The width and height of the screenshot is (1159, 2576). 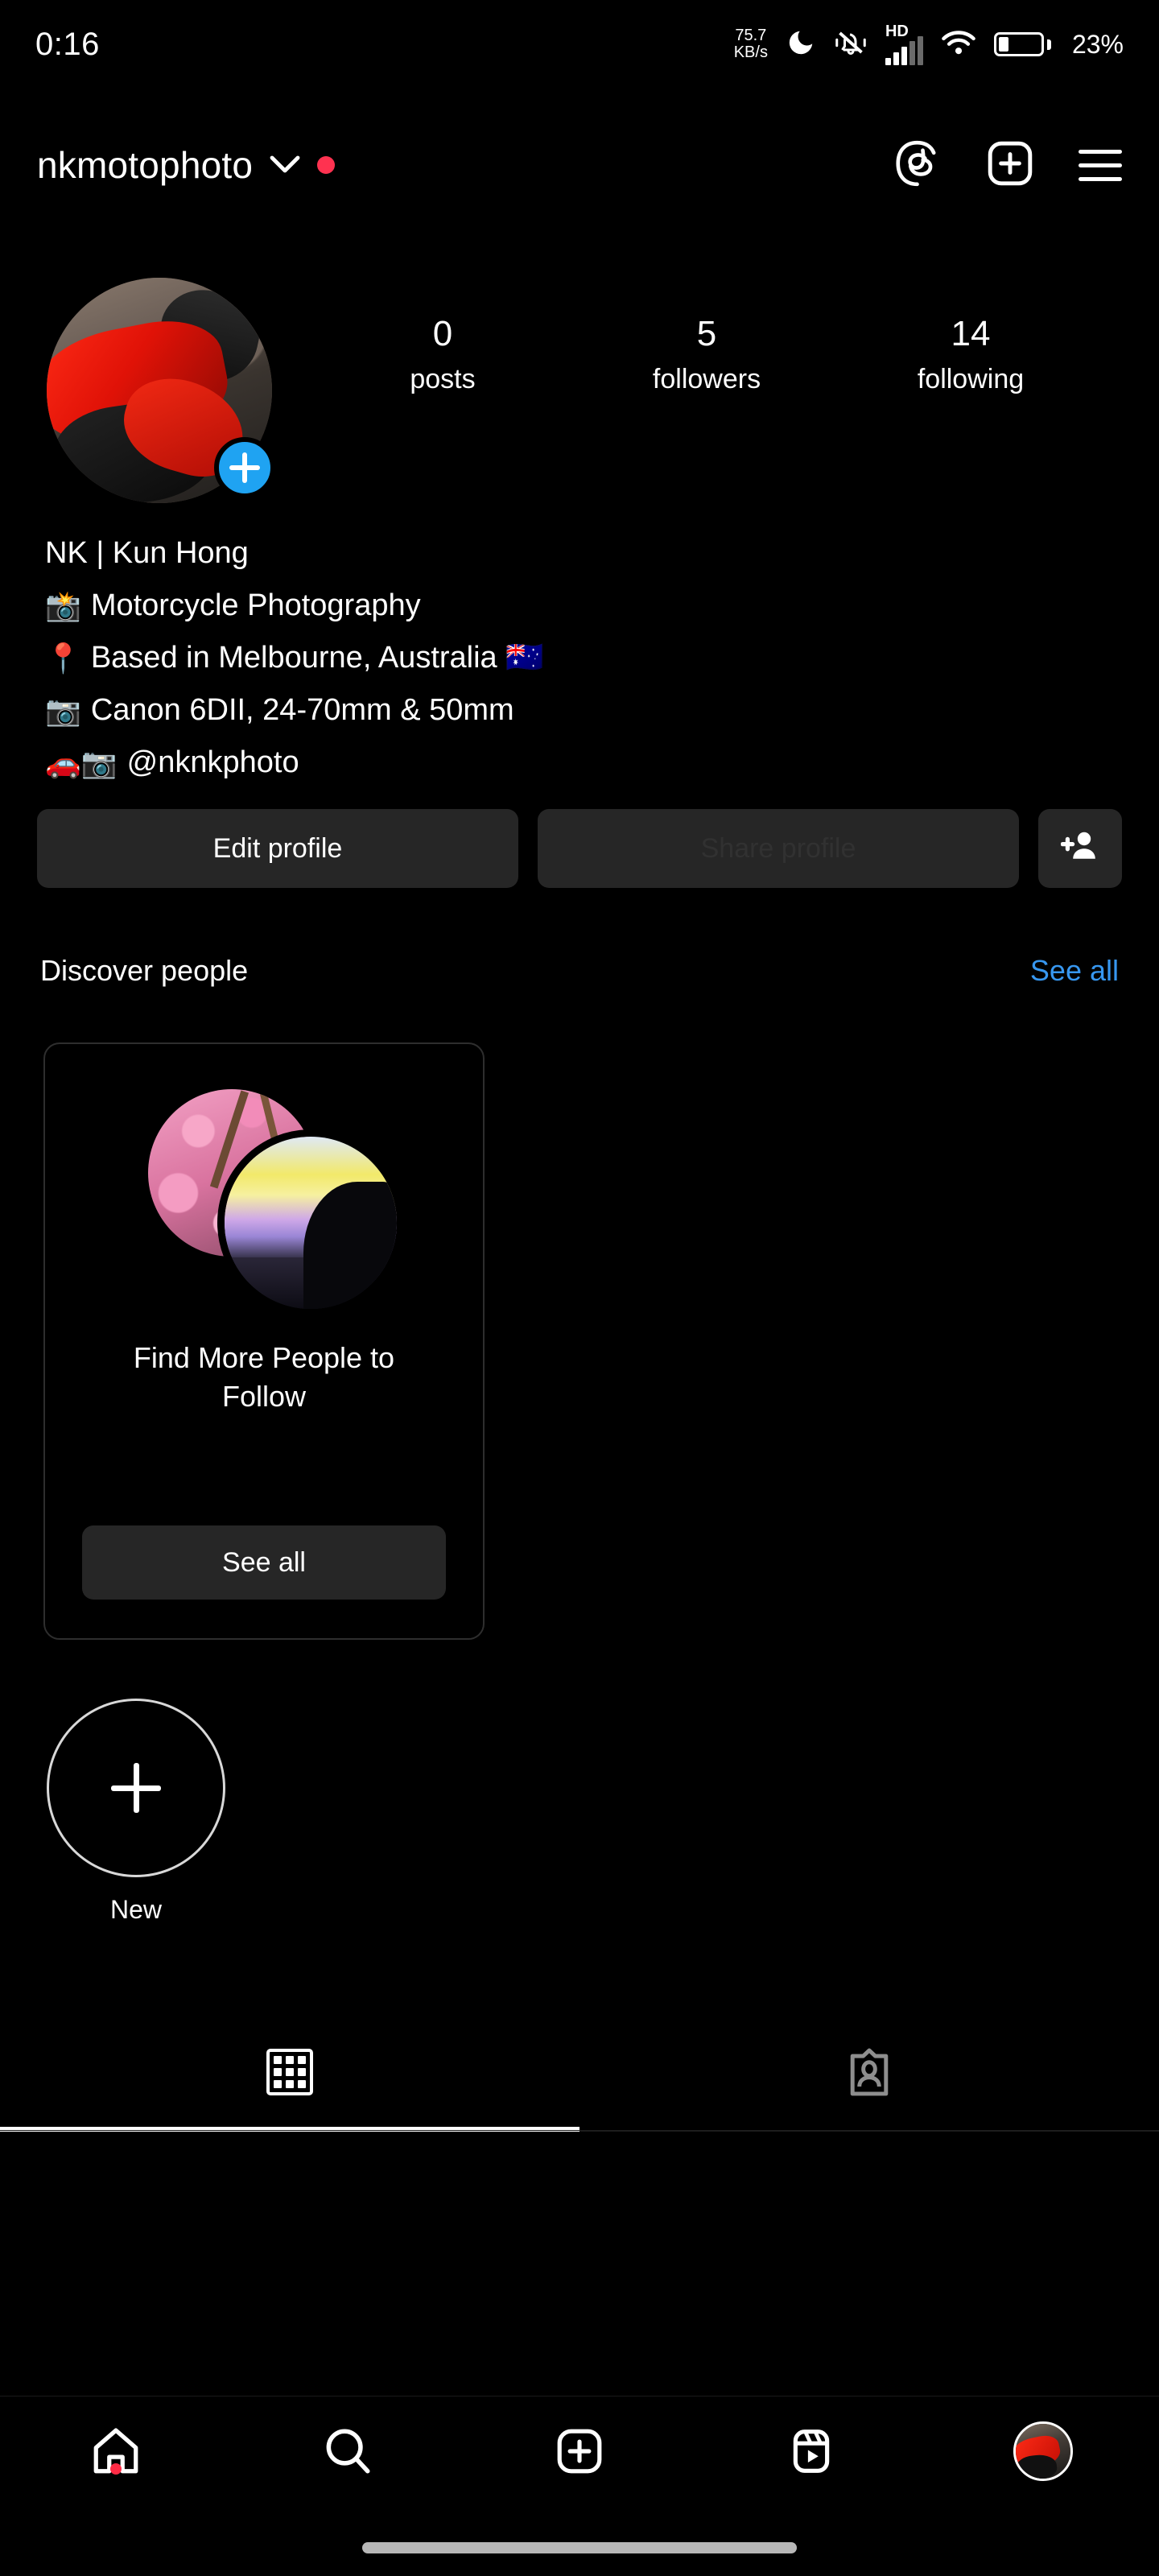 I want to click on active-tab-underline, so click(x=290, y=2129).